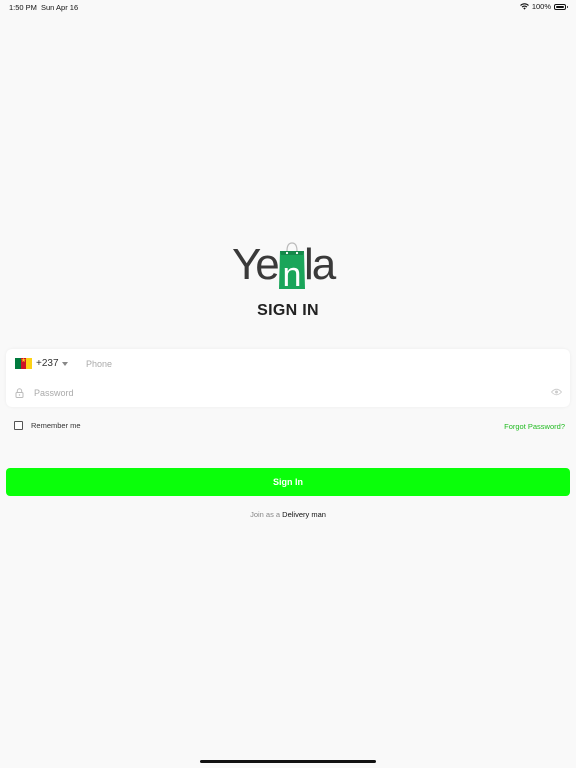 The image size is (576, 768). Describe the element at coordinates (288, 7) in the screenshot. I see `status-bar: 1:50 PM Sun Apr 16 100%` at that location.